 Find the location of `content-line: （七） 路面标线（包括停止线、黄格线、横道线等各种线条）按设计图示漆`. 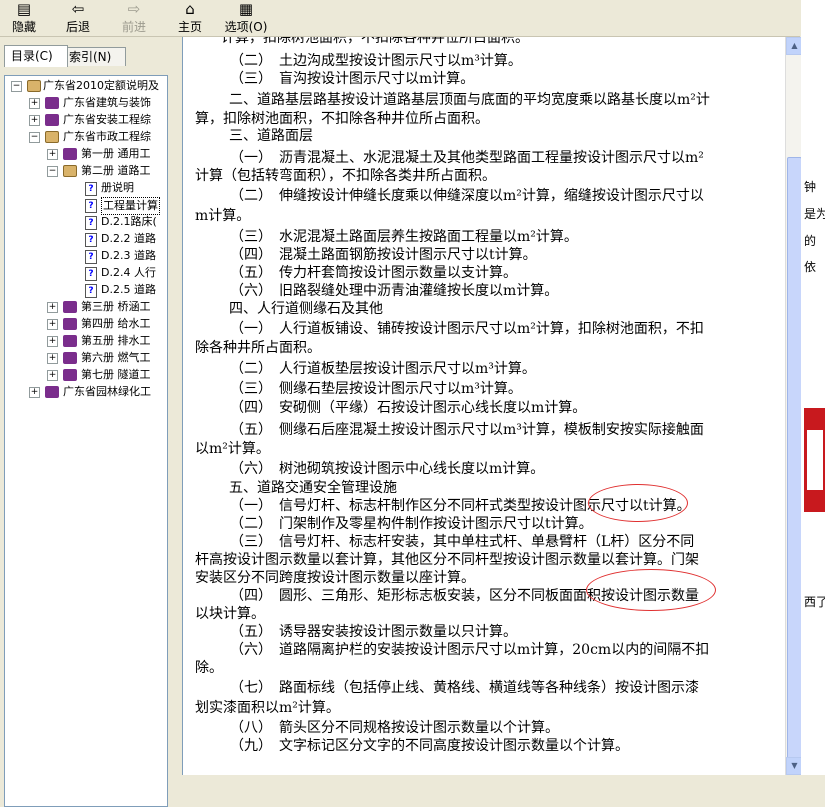

content-line: （七） 路面标线（包括停止线、黄格线、横道线等各种线条）按设计图示漆 is located at coordinates (464, 688).